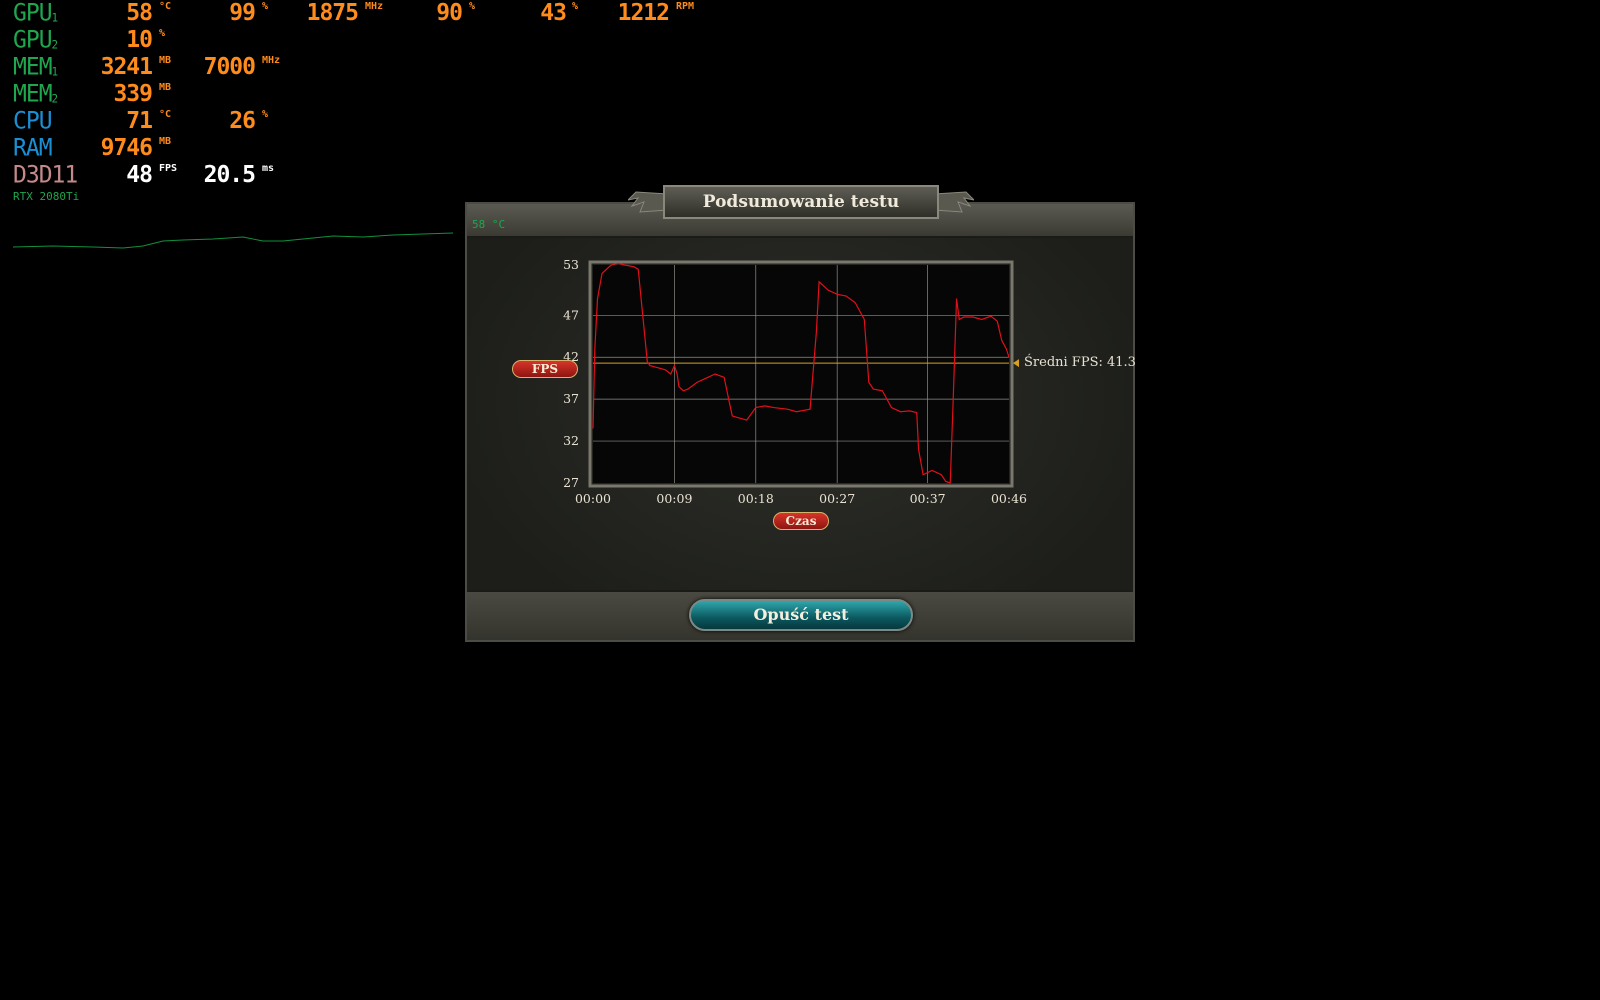 The width and height of the screenshot is (1600, 1000). Describe the element at coordinates (837, 498) in the screenshot. I see `x-tick-label: 00:27` at that location.